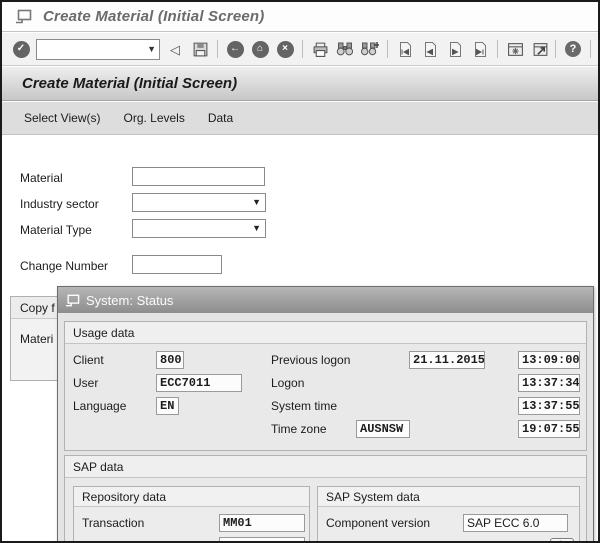 This screenshot has height=543, width=600. What do you see at coordinates (262, 523) in the screenshot?
I see `transaction-value: MM01` at bounding box center [262, 523].